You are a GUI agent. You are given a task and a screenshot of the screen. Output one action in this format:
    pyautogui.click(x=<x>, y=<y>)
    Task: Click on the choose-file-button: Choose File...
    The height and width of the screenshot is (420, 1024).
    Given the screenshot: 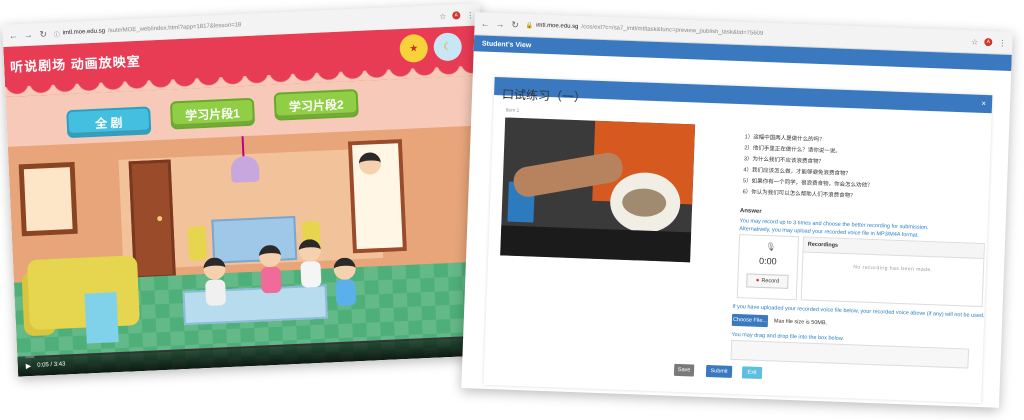 What is the action you would take?
    pyautogui.click(x=750, y=320)
    